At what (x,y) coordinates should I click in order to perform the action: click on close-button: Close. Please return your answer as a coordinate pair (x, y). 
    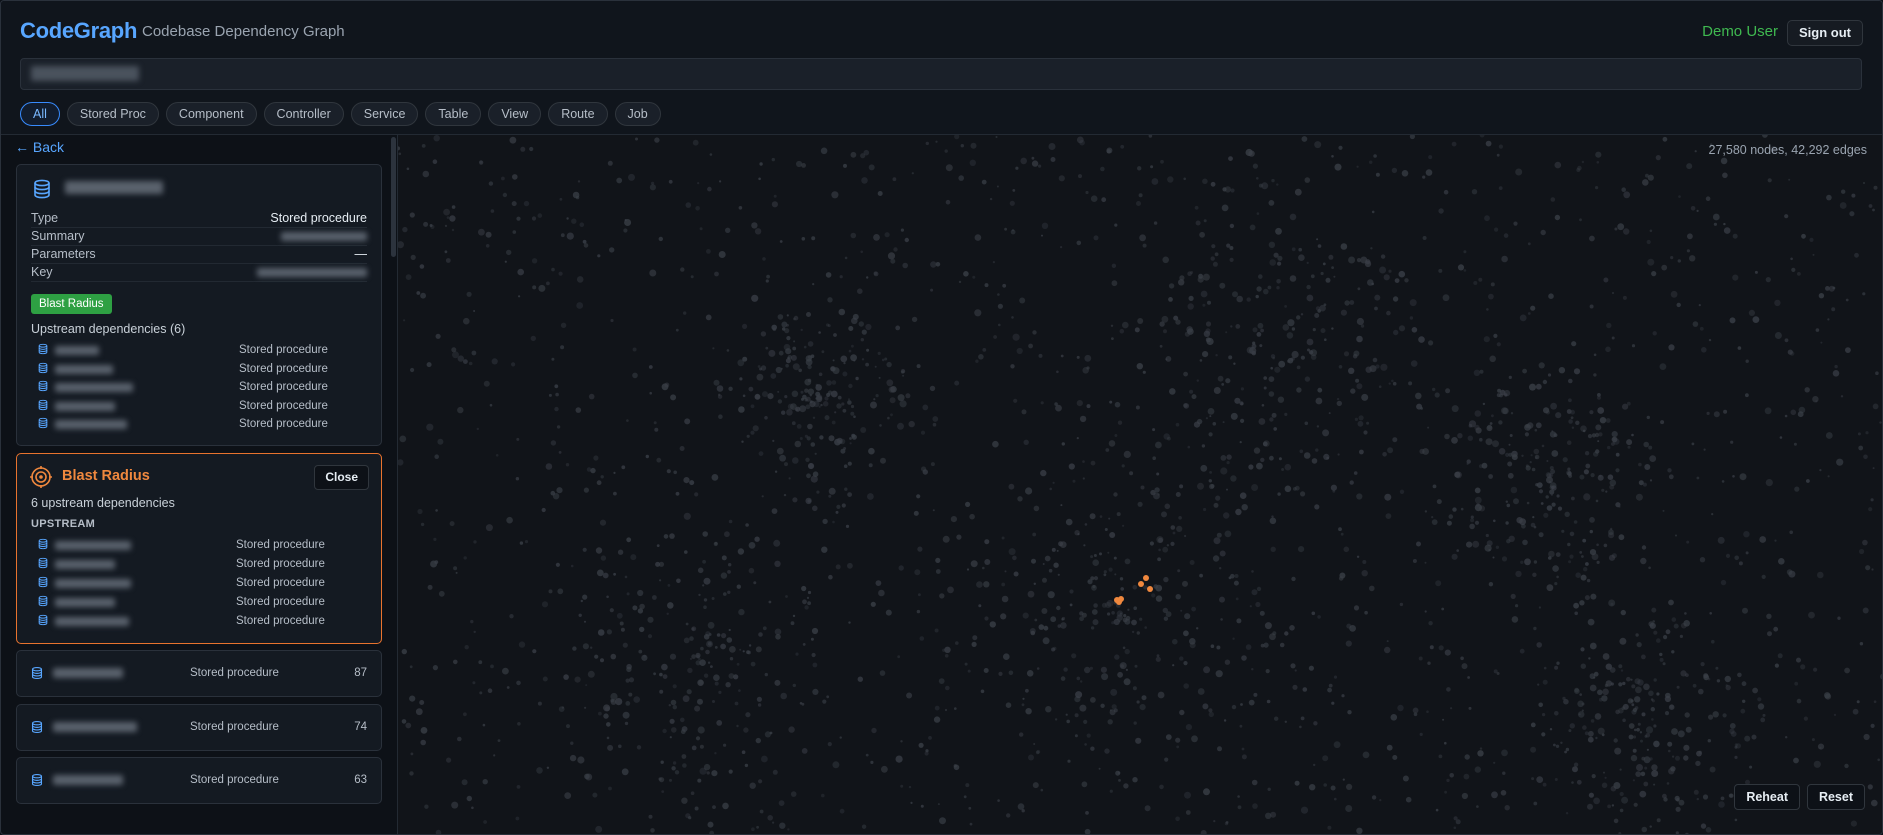
    Looking at the image, I should click on (341, 477).